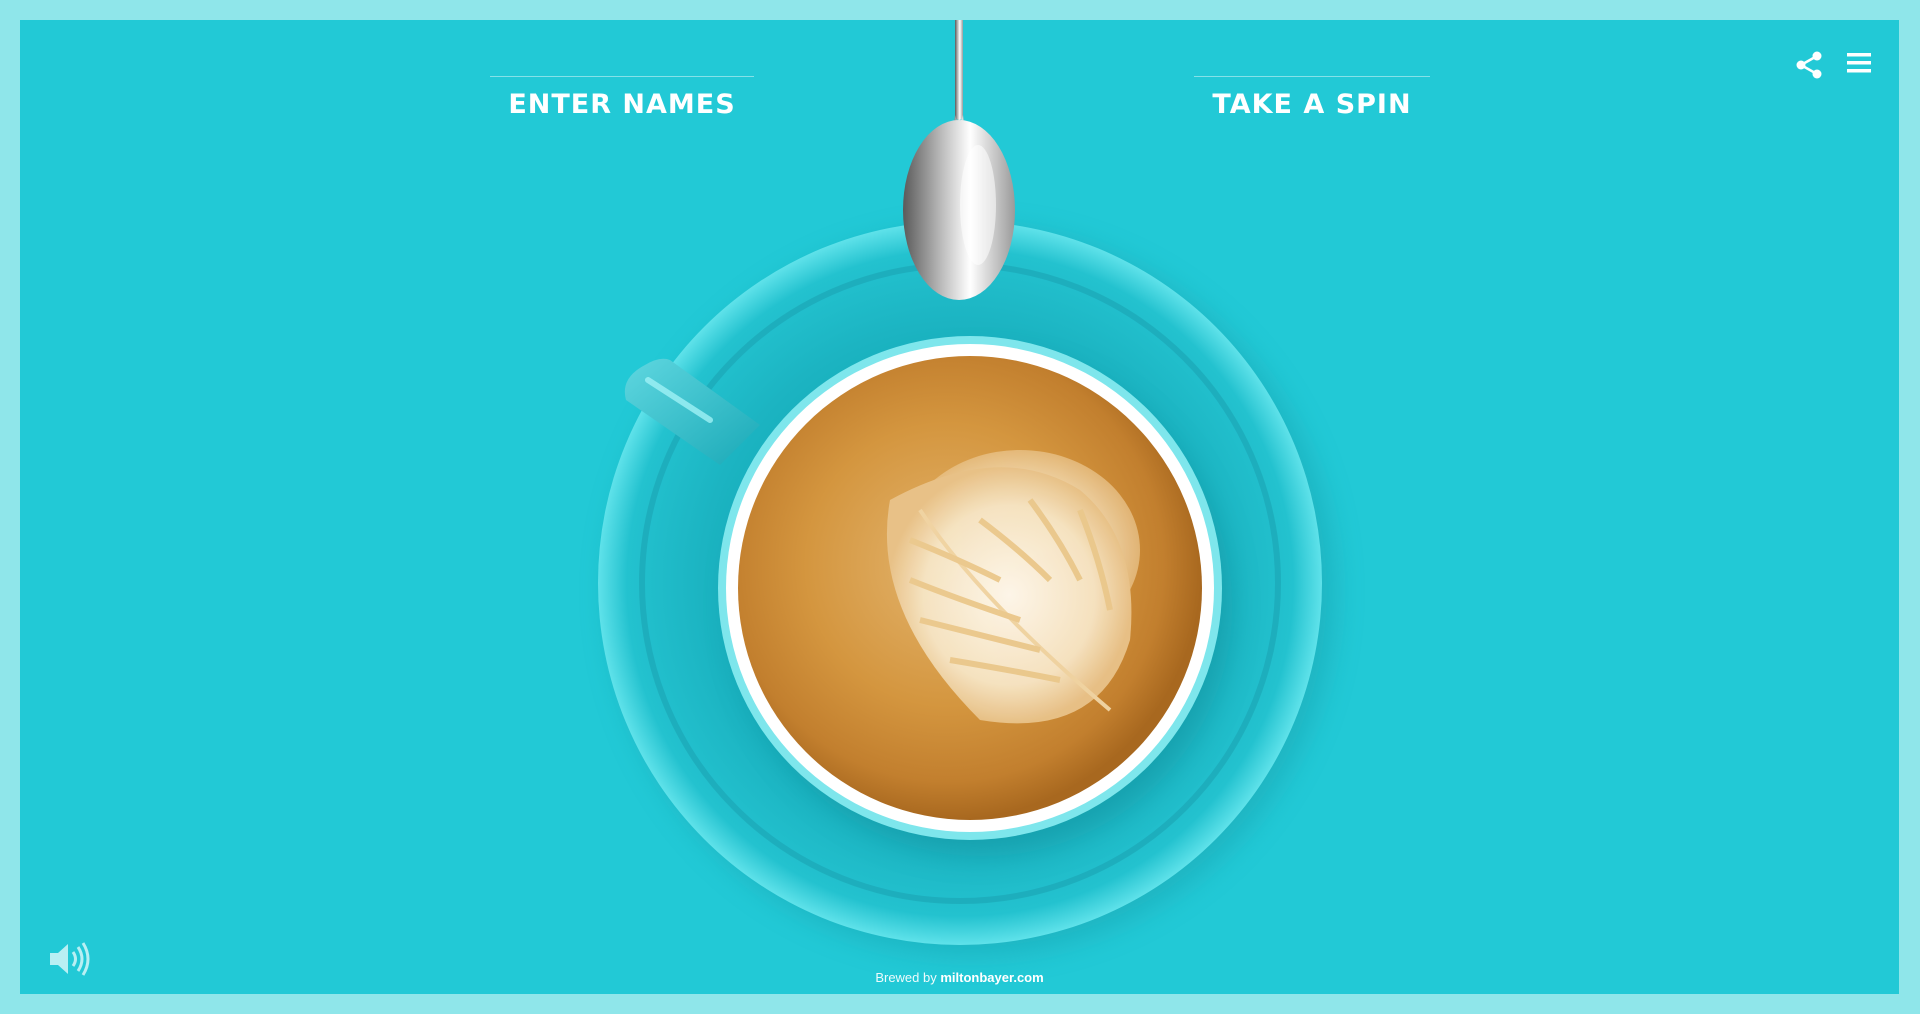  What do you see at coordinates (959, 70) in the screenshot?
I see `spoon-handle` at bounding box center [959, 70].